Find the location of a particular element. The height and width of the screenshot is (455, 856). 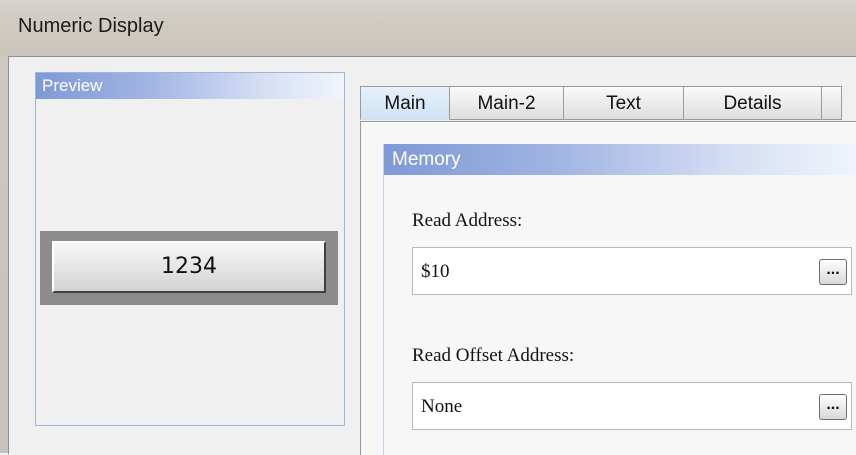

window-titlebar: Numeric Display is located at coordinates (428, 28).